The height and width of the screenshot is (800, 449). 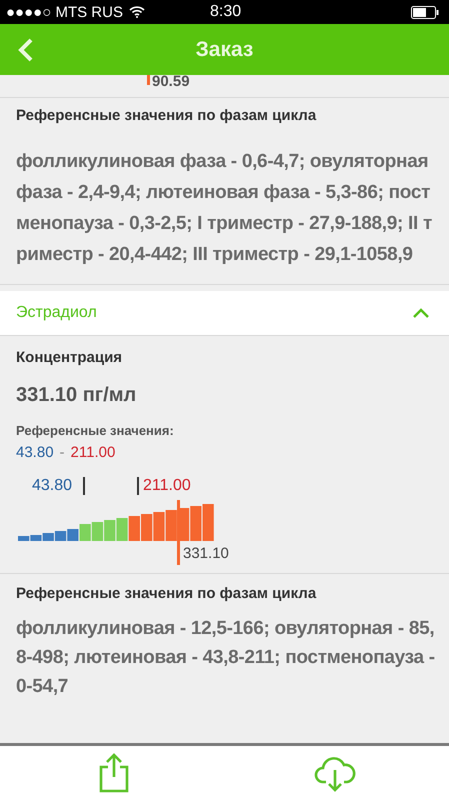 I want to click on reference-label: Референсные значения:, so click(x=95, y=430).